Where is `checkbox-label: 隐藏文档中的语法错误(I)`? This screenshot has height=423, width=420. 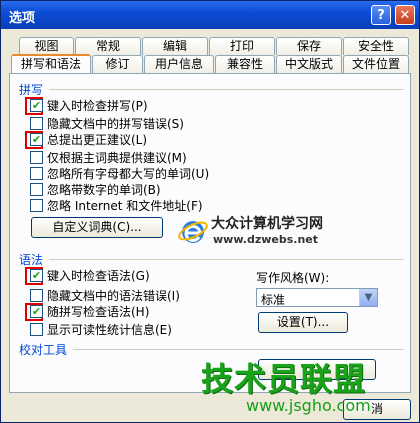 checkbox-label: 隐藏文档中的语法错误(I) is located at coordinates (113, 296).